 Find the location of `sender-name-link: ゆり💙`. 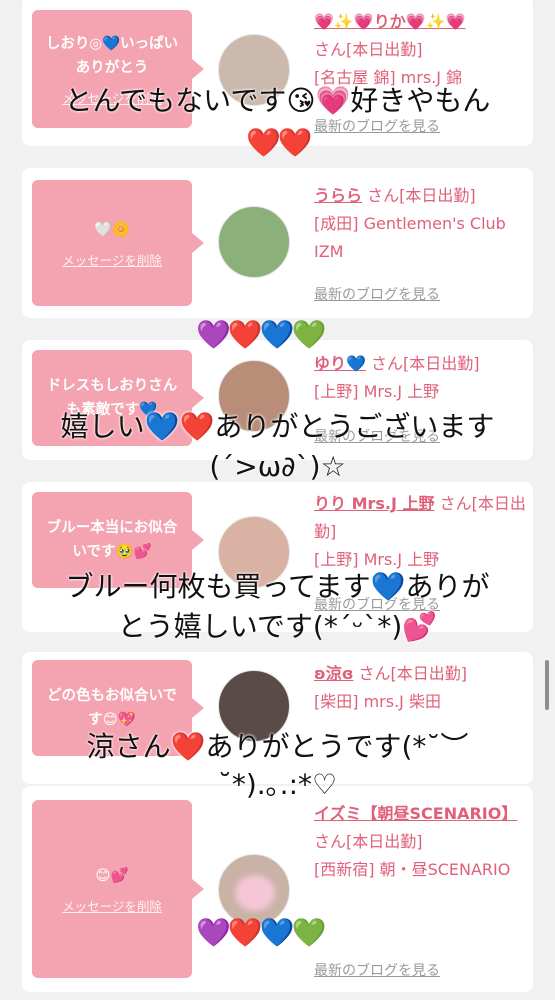

sender-name-link: ゆり💙 is located at coordinates (340, 363).